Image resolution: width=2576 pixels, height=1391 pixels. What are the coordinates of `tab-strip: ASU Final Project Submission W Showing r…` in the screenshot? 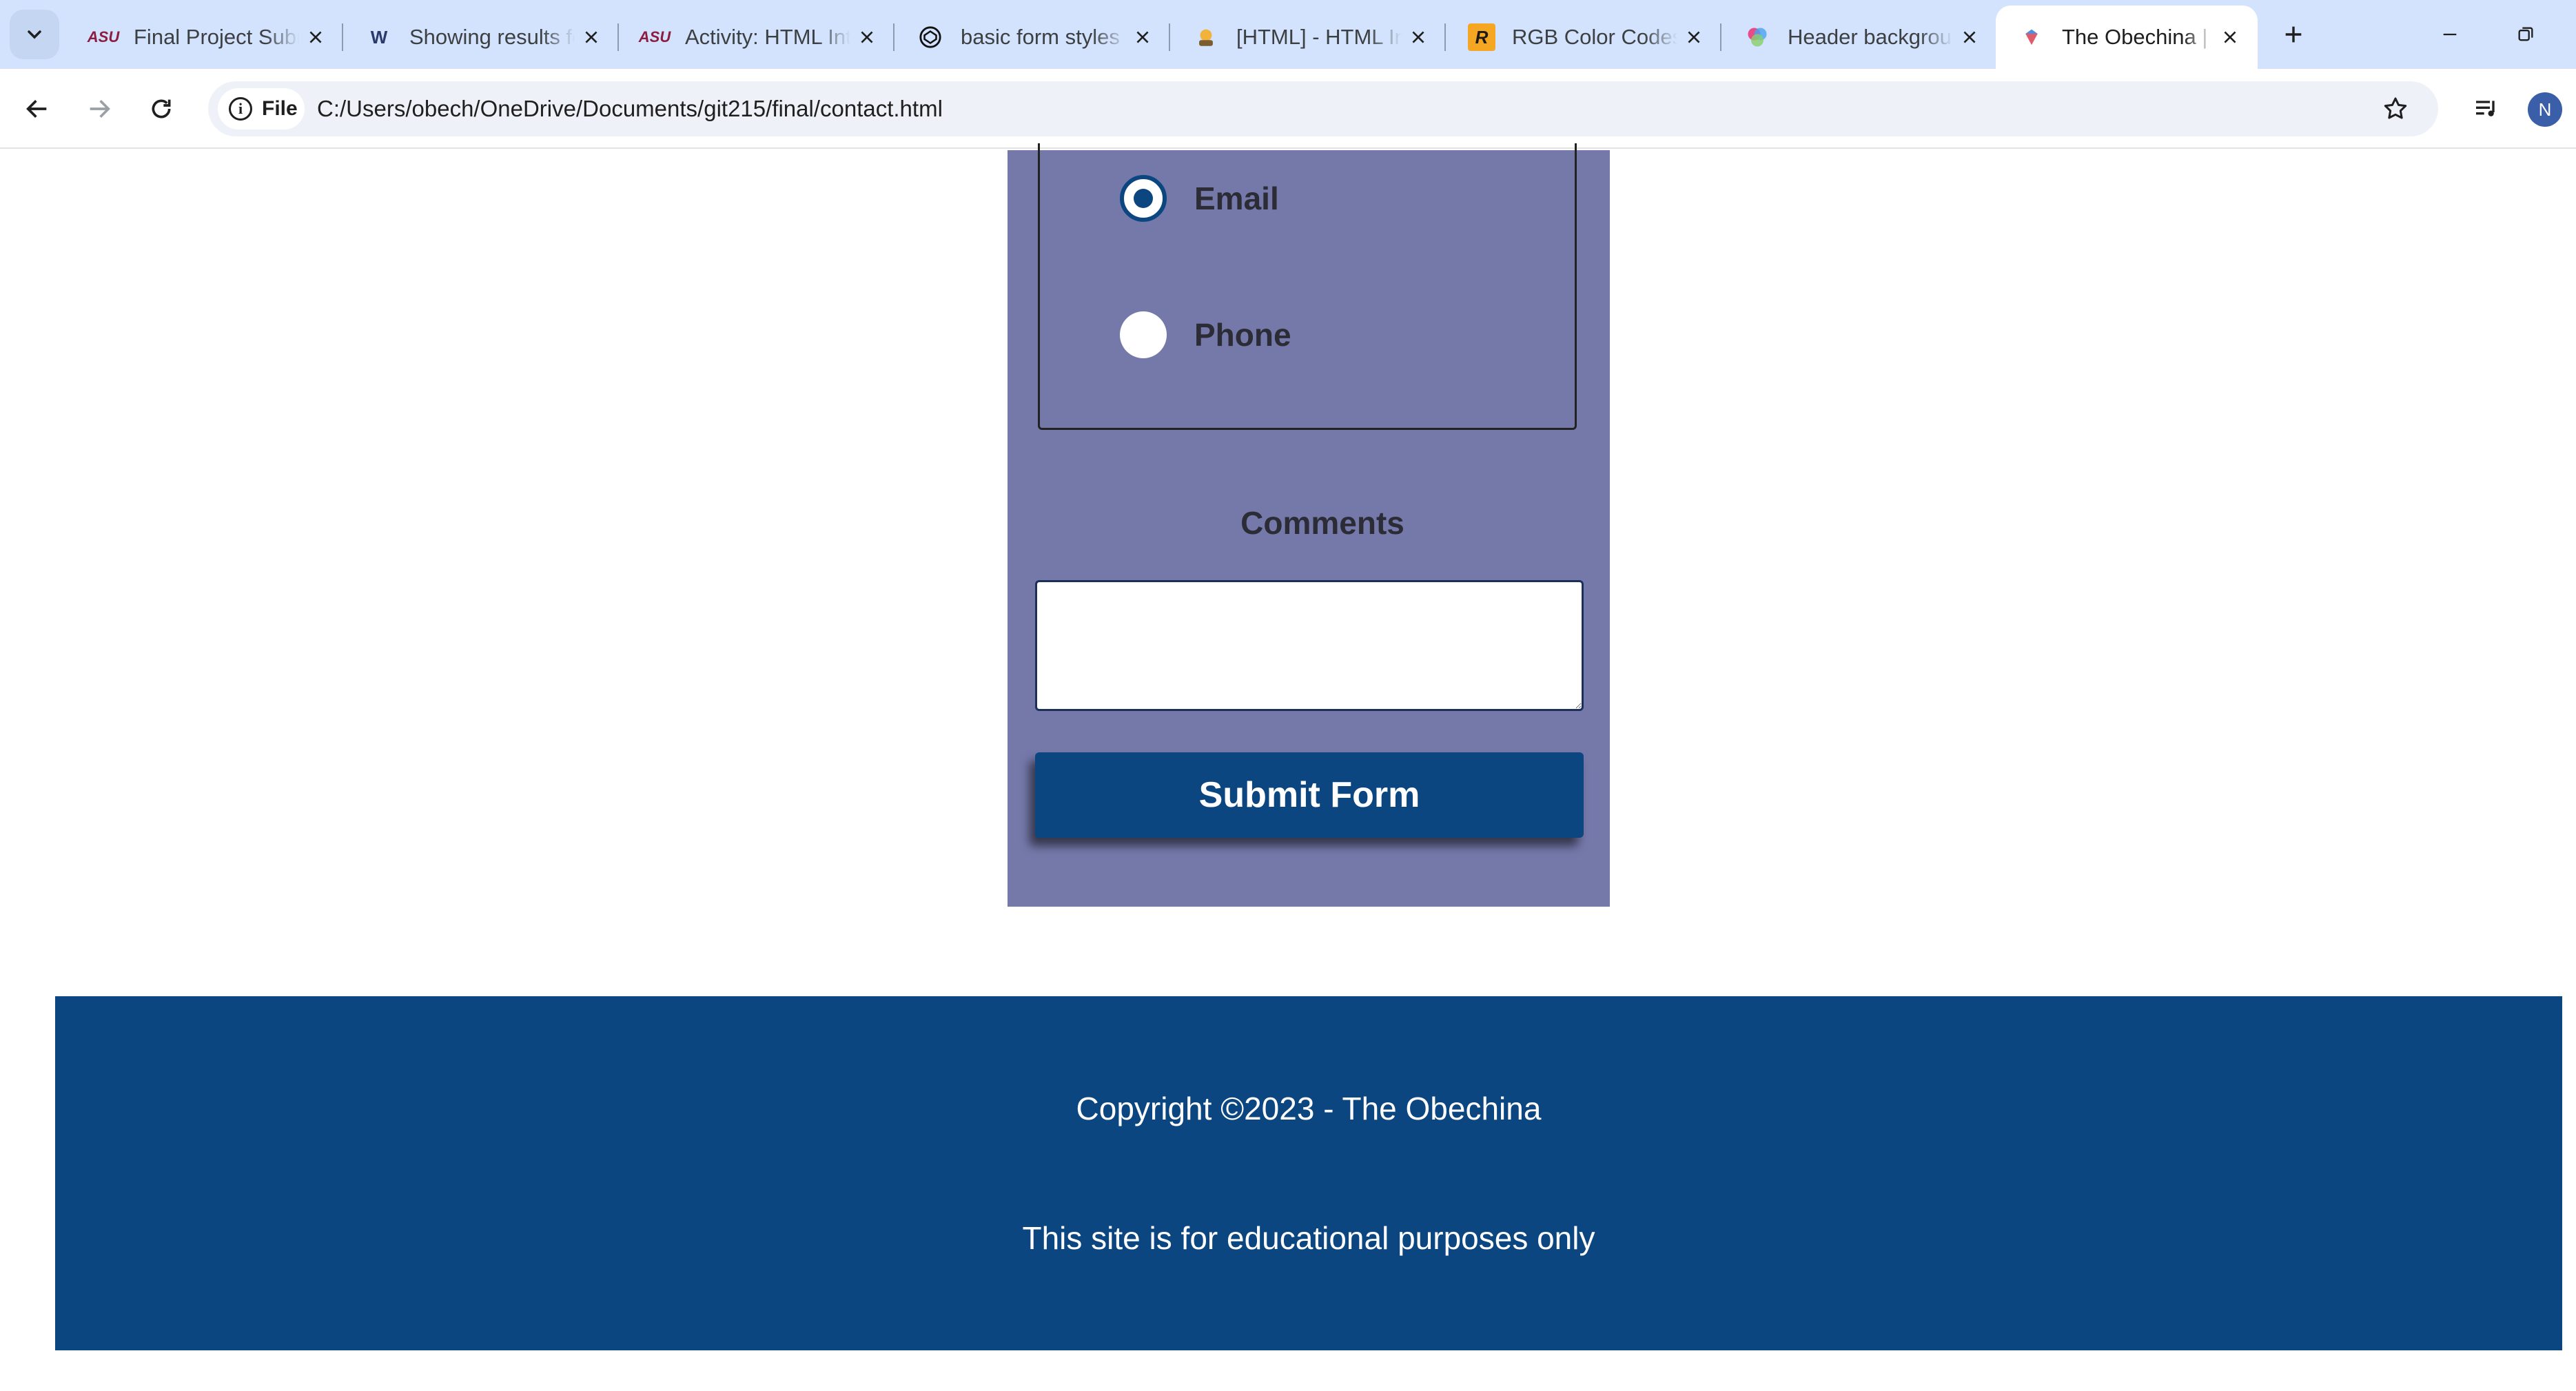 It's located at (1288, 34).